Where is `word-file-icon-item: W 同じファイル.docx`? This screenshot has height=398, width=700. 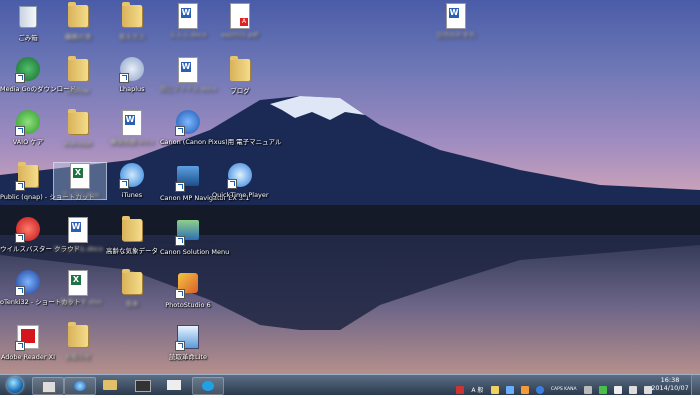
word-file-icon-item: W 同じファイル.docx is located at coordinates (188, 75).